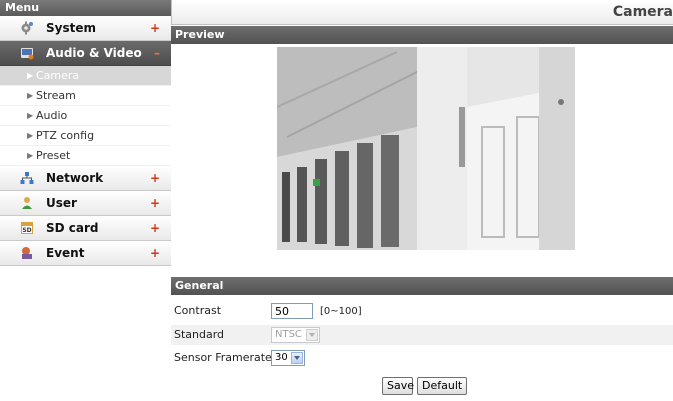 This screenshot has width=673, height=401. I want to click on sd-card-icon: SD, so click(27, 228).